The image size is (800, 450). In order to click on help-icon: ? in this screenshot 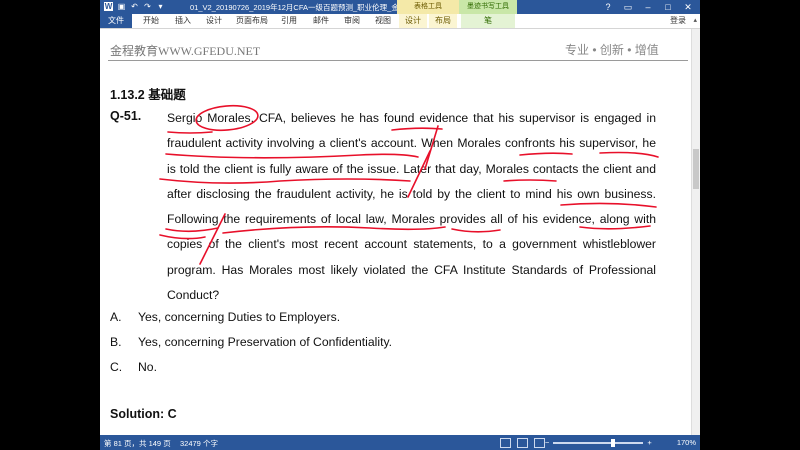, I will do `click(608, 7)`.